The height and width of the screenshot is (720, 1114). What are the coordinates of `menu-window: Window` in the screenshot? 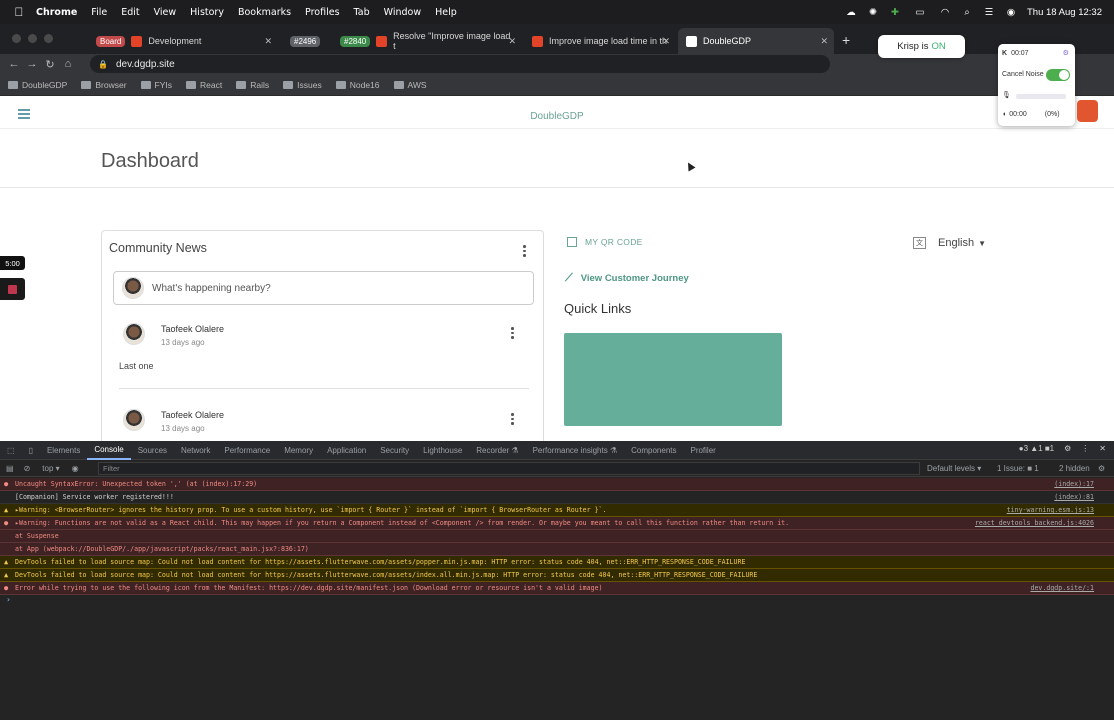 It's located at (402, 12).